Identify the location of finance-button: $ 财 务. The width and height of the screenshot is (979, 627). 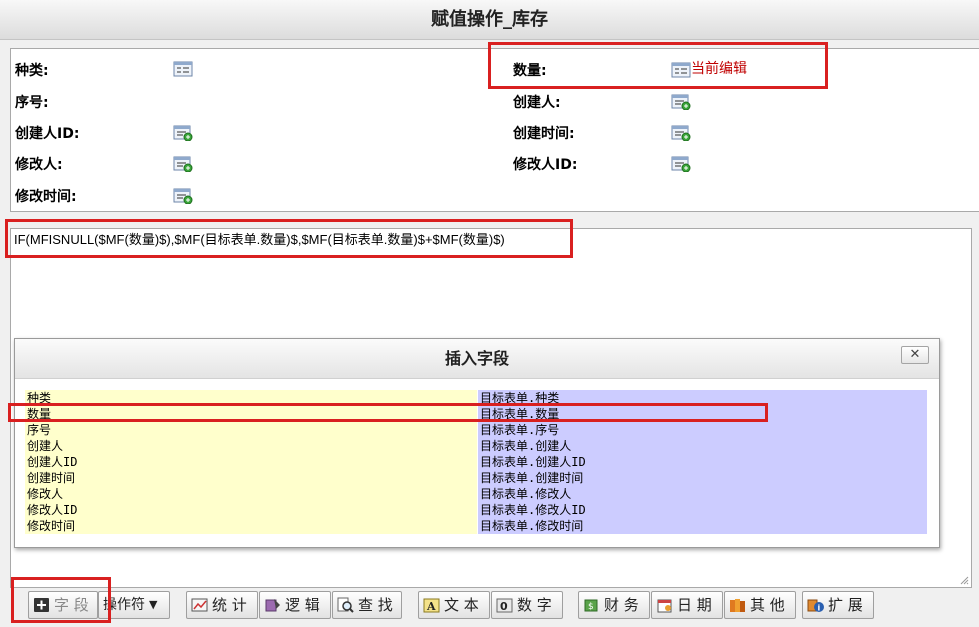
(614, 605).